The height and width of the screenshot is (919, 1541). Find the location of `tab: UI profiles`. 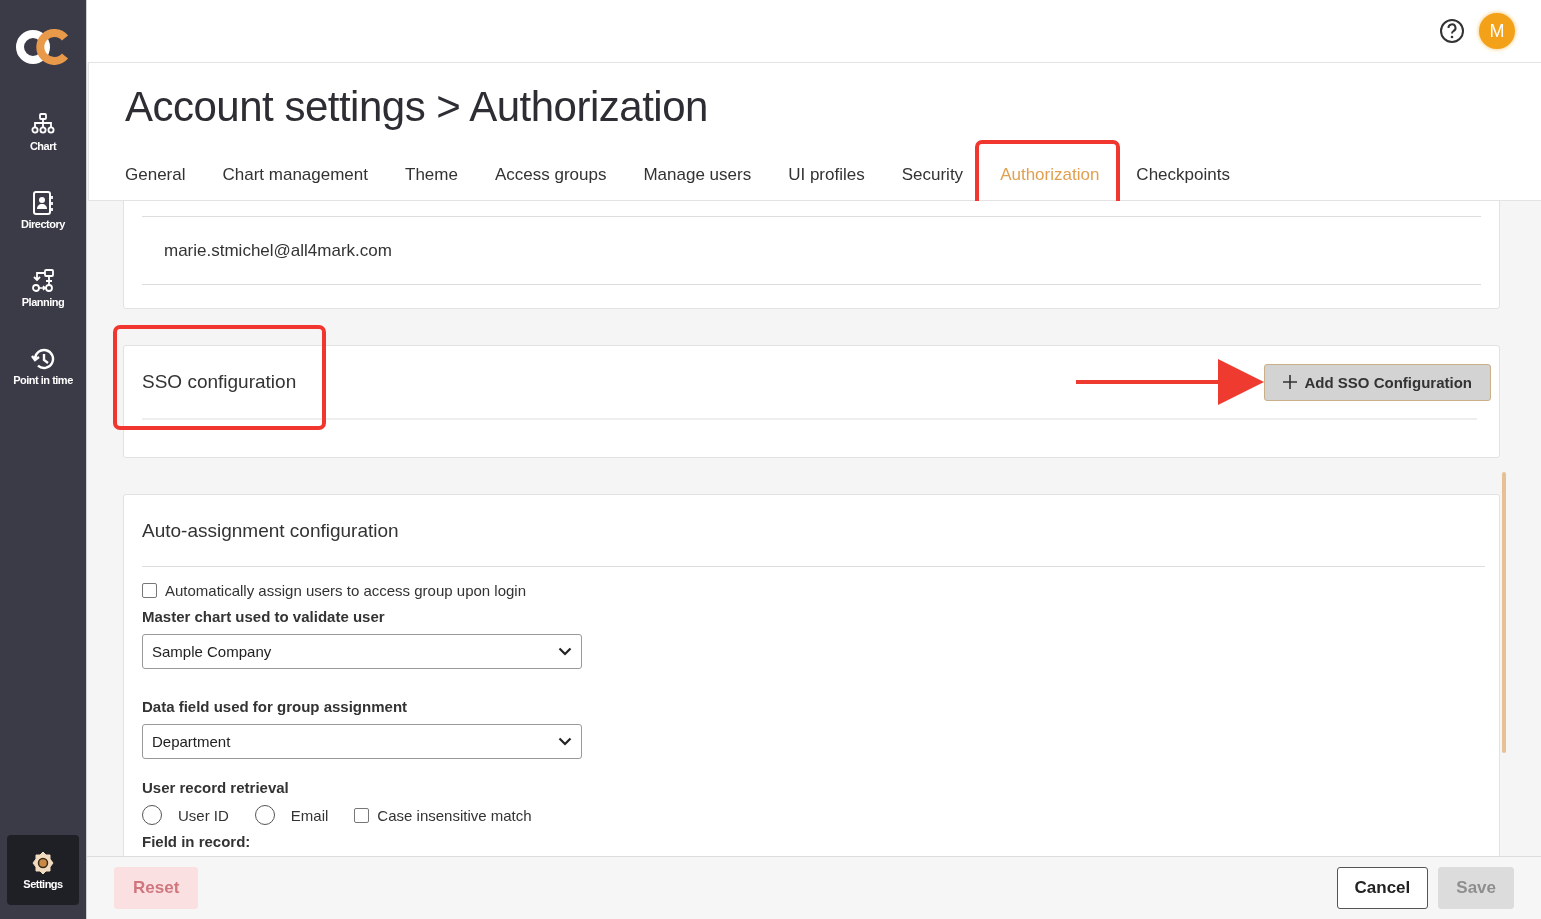

tab: UI profiles is located at coordinates (826, 174).